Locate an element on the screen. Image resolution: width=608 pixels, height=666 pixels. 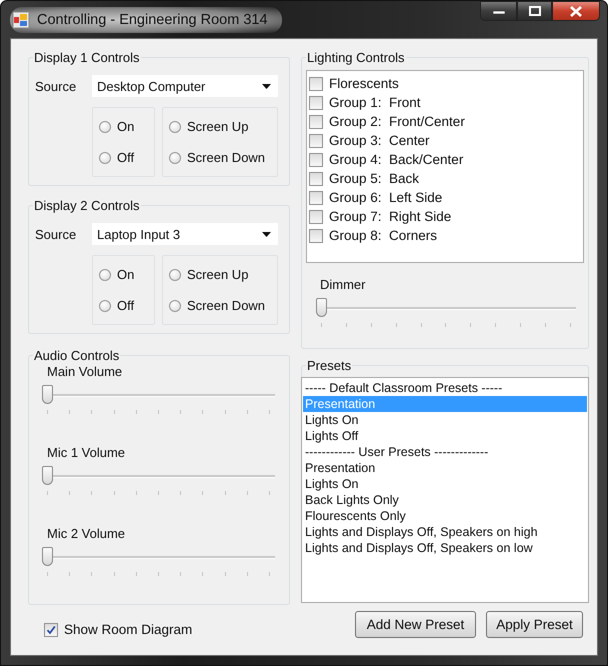
checkbox-label: Group 7: Right Side is located at coordinates (390, 216).